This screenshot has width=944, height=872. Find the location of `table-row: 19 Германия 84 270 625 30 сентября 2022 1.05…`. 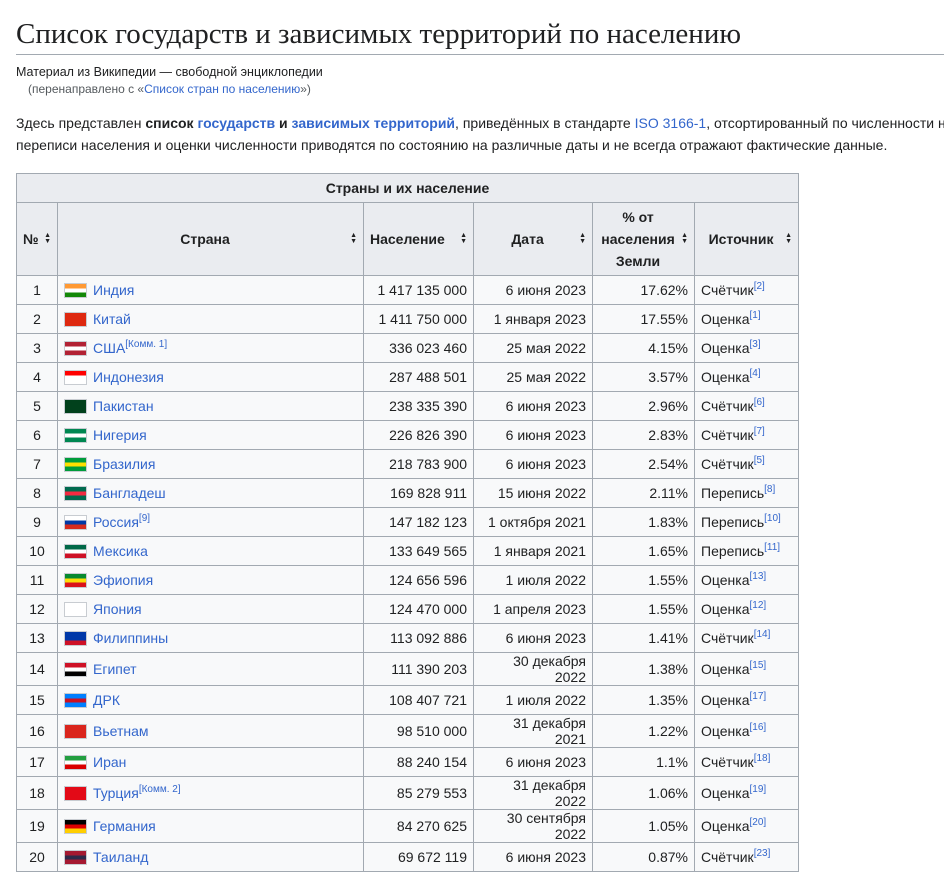

table-row: 19 Германия 84 270 625 30 сентября 2022 1.05… is located at coordinates (407, 826).